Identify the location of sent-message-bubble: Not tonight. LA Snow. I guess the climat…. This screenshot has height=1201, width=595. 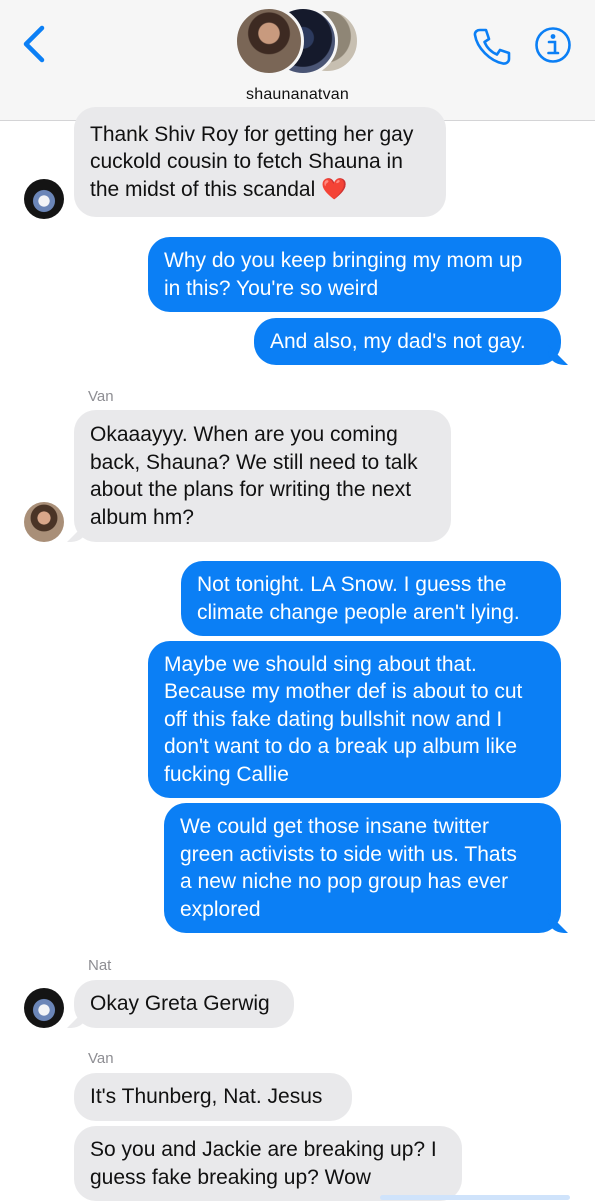
(371, 598).